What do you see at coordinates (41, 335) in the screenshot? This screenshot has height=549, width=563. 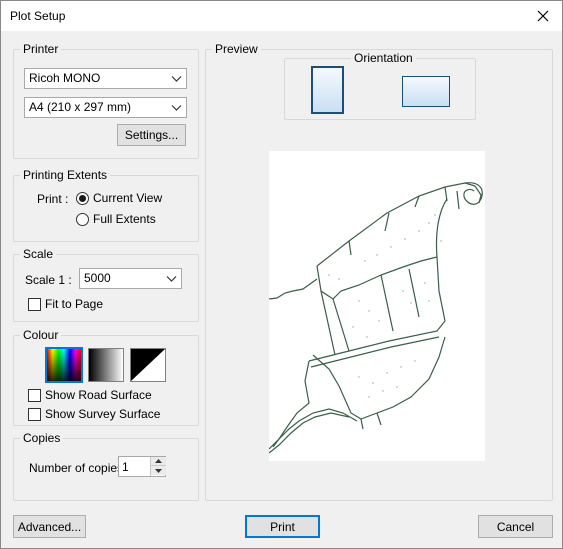 I see `colour-group-title: Colour` at bounding box center [41, 335].